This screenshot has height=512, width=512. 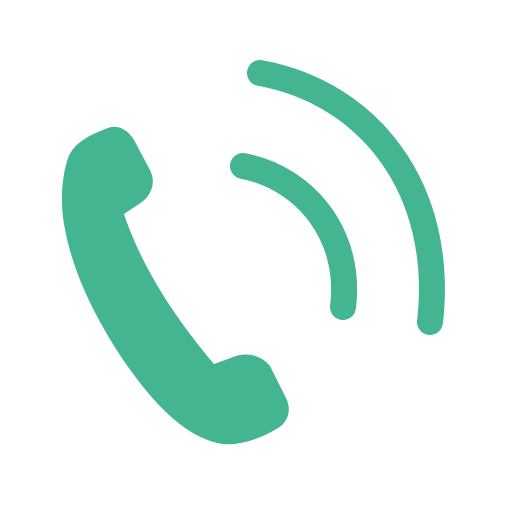 I want to click on signal-wave-inner, so click(x=294, y=236).